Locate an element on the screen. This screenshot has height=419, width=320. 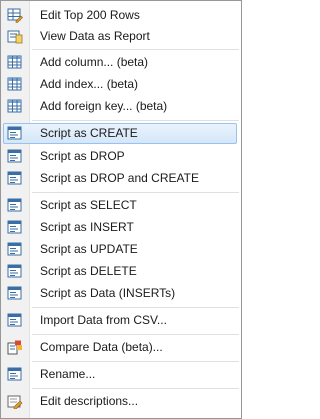
menu-item-add-index: Add index... (beta) is located at coordinates (120, 84).